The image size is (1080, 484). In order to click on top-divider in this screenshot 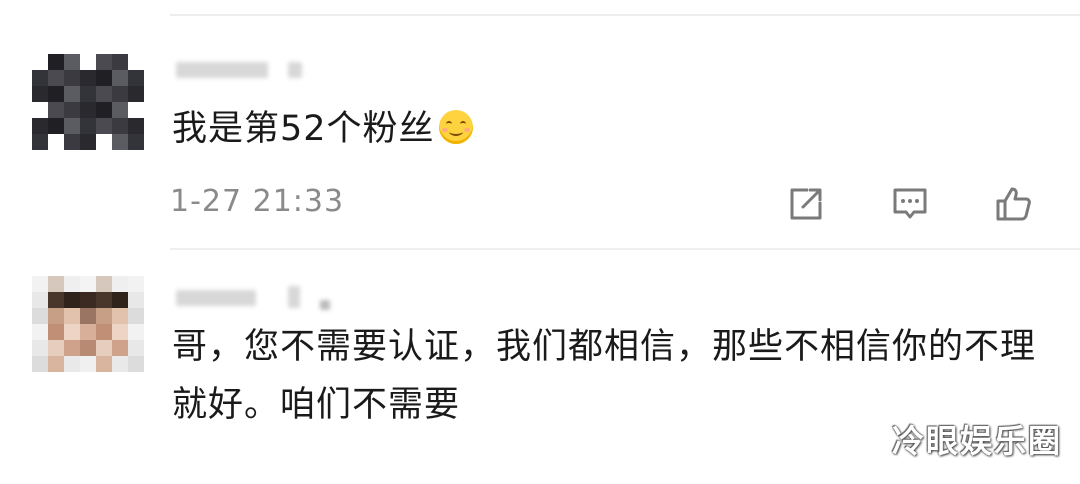, I will do `click(625, 15)`.